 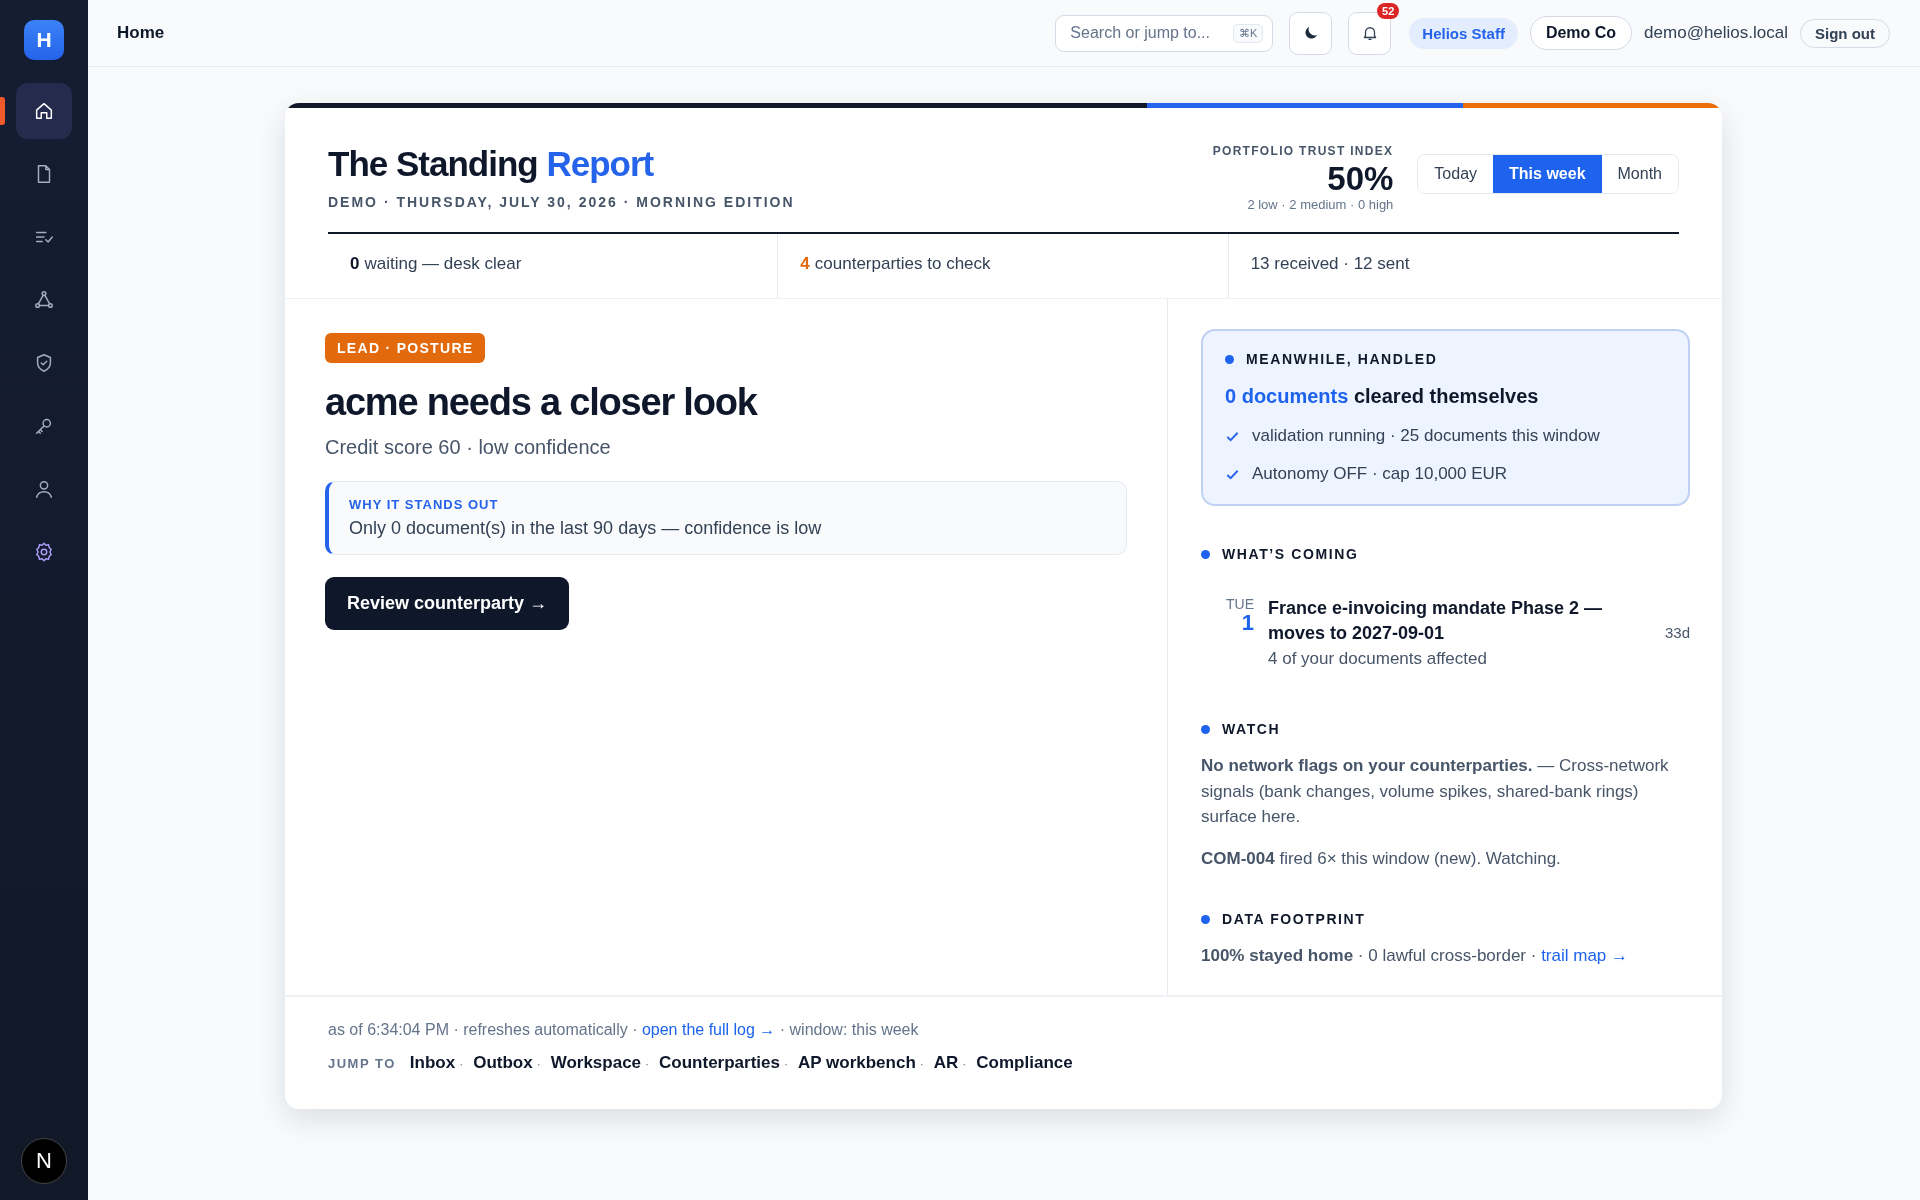 What do you see at coordinates (1435, 792) in the screenshot?
I see `watch-text: No network flags on your counterparties. — Cross-network signals (bank changes, volume spikes, shared-bank rings) surface here.` at bounding box center [1435, 792].